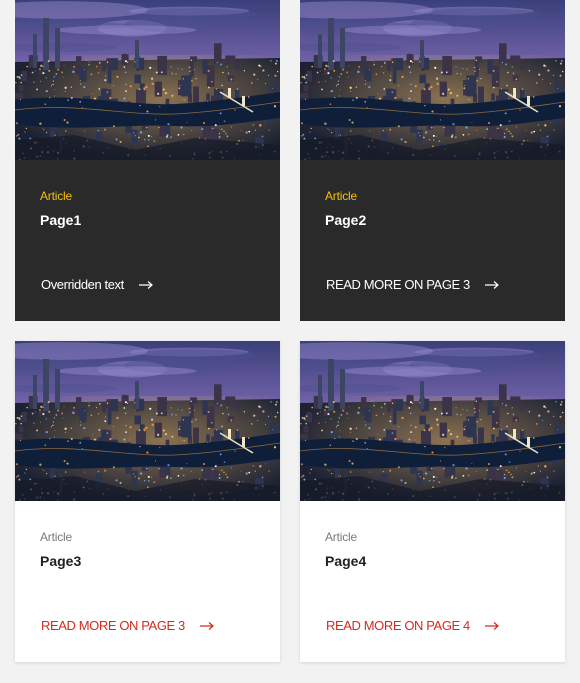 The width and height of the screenshot is (580, 683). What do you see at coordinates (432, 561) in the screenshot?
I see `card-title: Page4` at bounding box center [432, 561].